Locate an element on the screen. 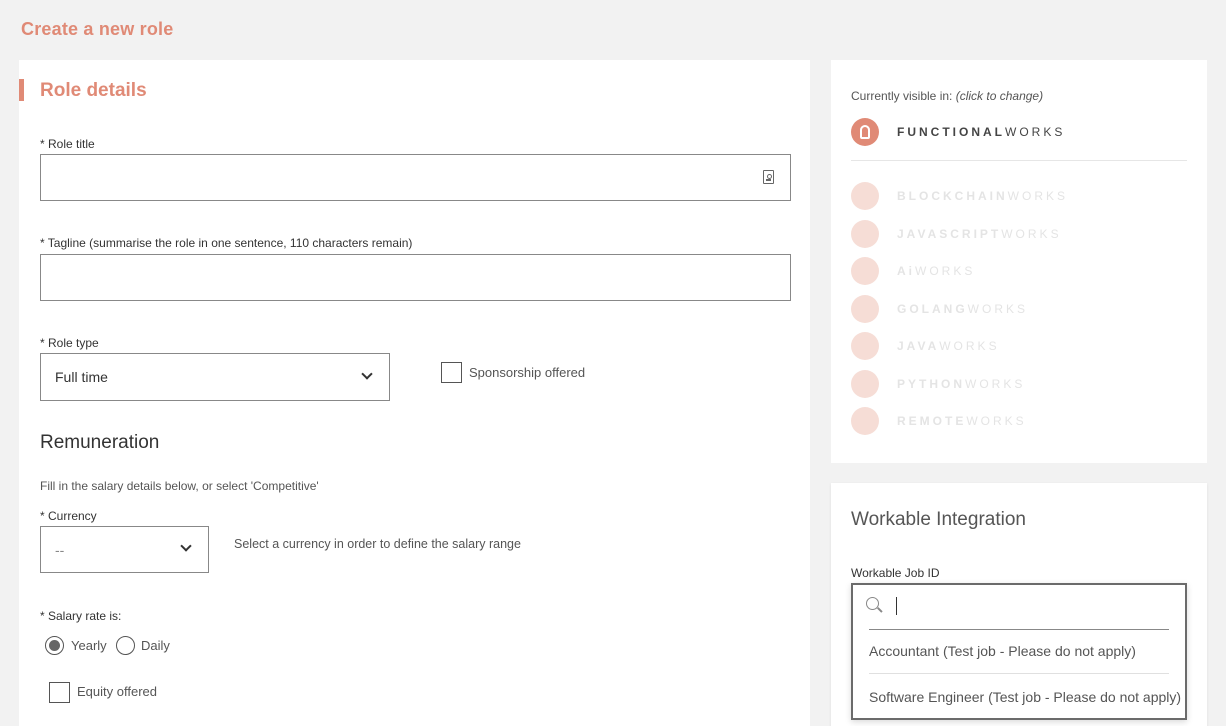  rate-daily-label: Daily is located at coordinates (155, 645).